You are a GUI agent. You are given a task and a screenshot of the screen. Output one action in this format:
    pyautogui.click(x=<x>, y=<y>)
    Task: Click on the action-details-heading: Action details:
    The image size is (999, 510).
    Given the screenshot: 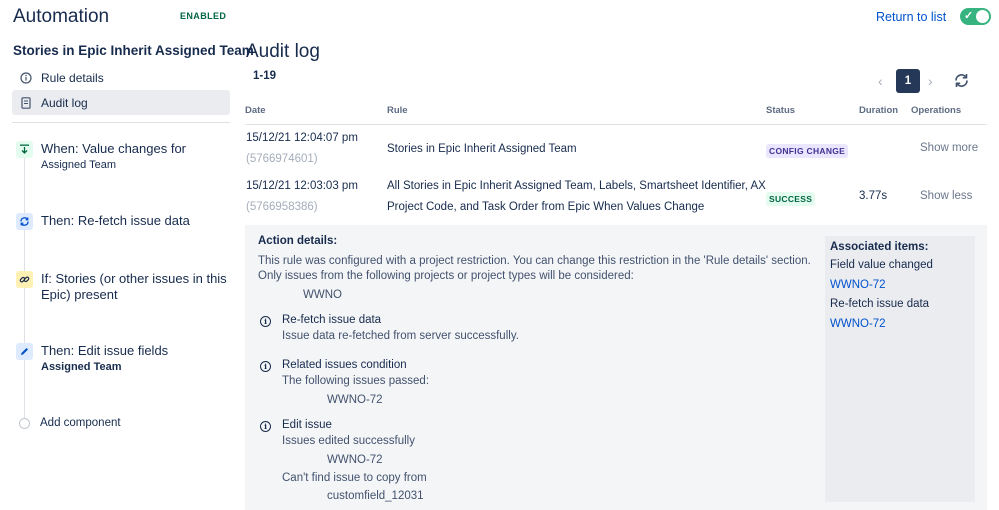 What is the action you would take?
    pyautogui.click(x=298, y=241)
    